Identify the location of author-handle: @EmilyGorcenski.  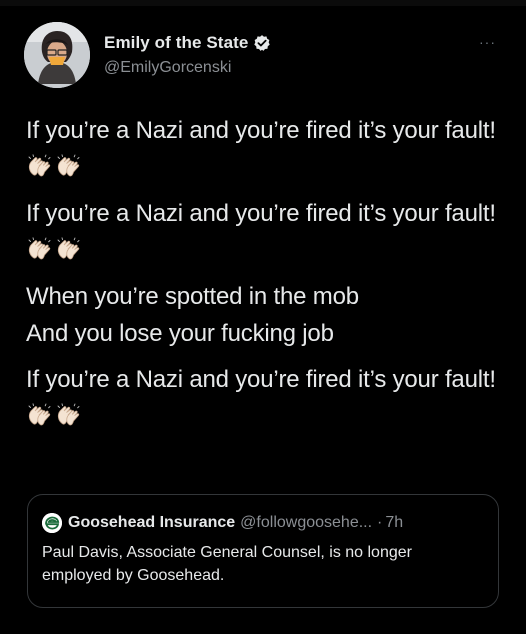
(187, 68).